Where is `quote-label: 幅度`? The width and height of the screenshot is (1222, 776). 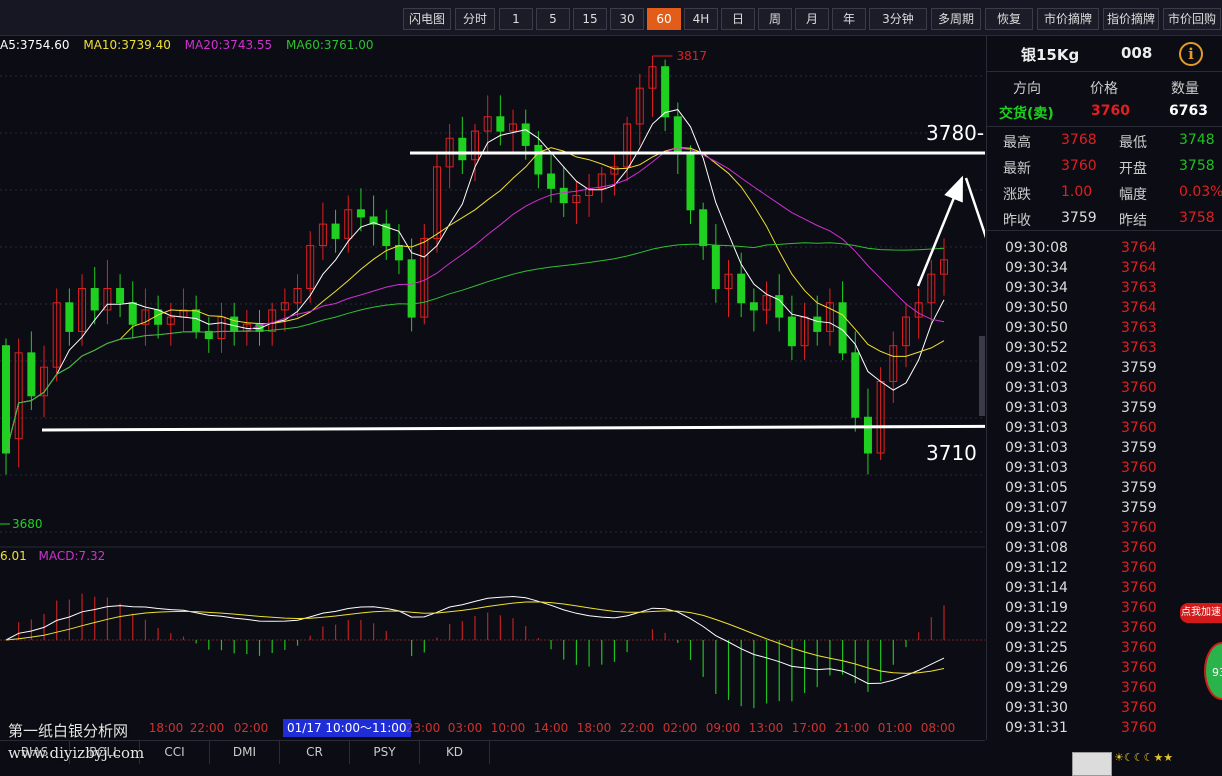 quote-label: 幅度 is located at coordinates (1133, 195).